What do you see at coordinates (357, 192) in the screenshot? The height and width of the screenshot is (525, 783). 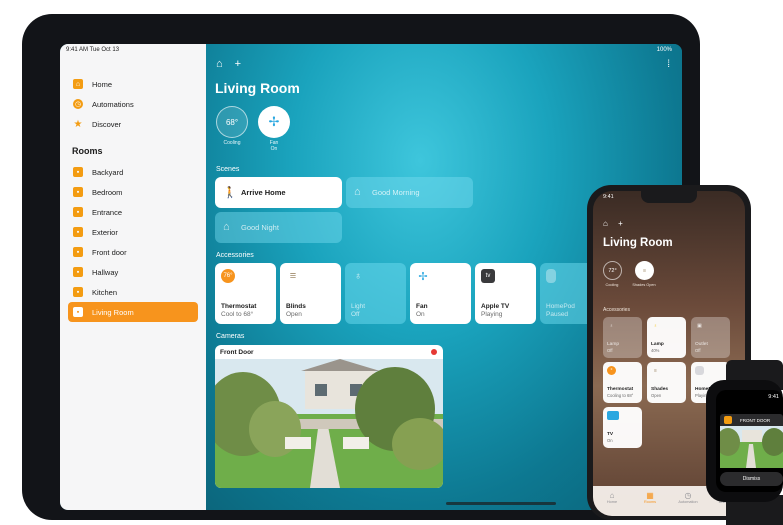 I see `house-sun-icon: ⌂` at bounding box center [357, 192].